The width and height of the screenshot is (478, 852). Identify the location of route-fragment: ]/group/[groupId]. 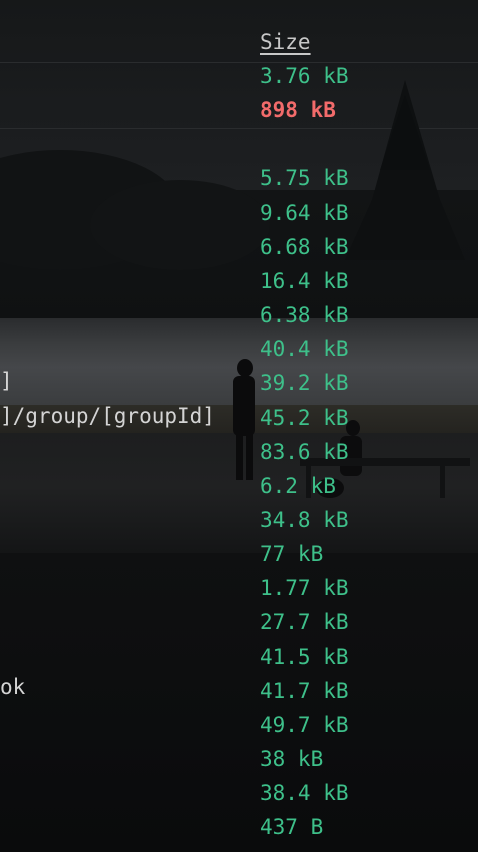
(107, 416).